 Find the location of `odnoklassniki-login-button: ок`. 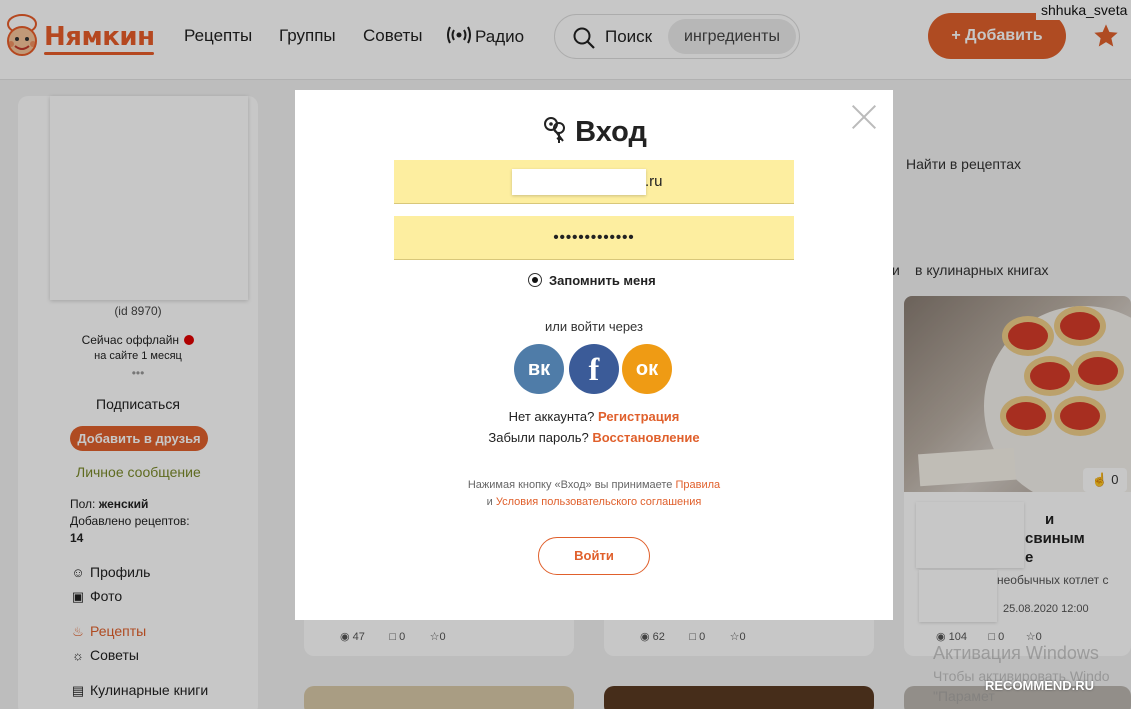

odnoklassniki-login-button: ок is located at coordinates (647, 369).